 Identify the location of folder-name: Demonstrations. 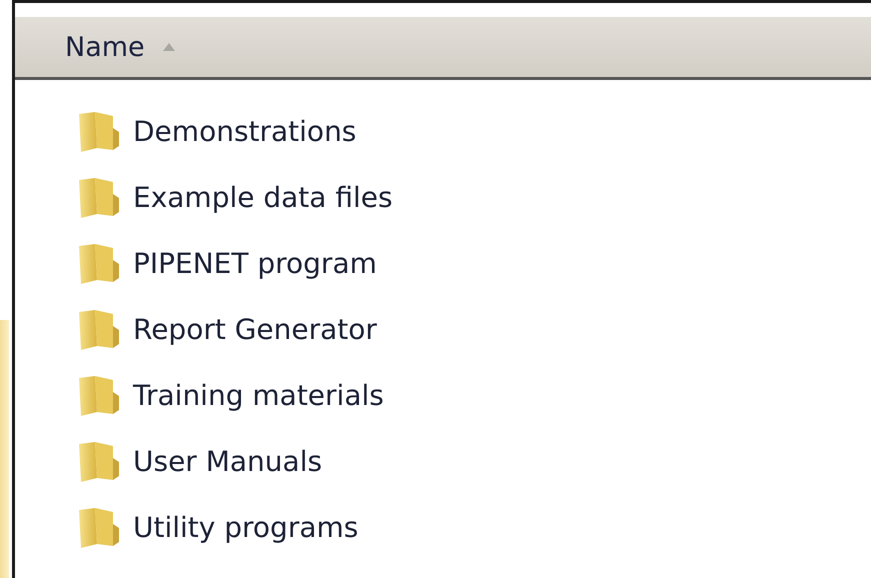
(244, 131).